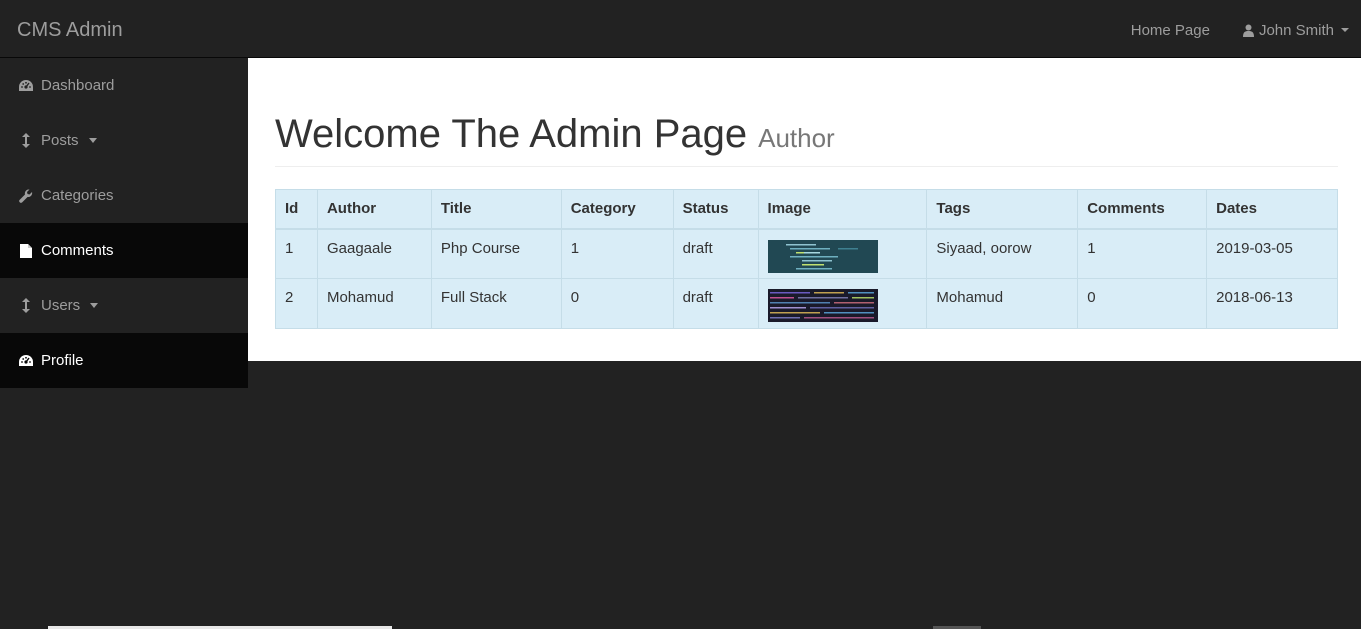 The width and height of the screenshot is (1361, 629). What do you see at coordinates (62, 360) in the screenshot?
I see `sidebar-item-label: Profile` at bounding box center [62, 360].